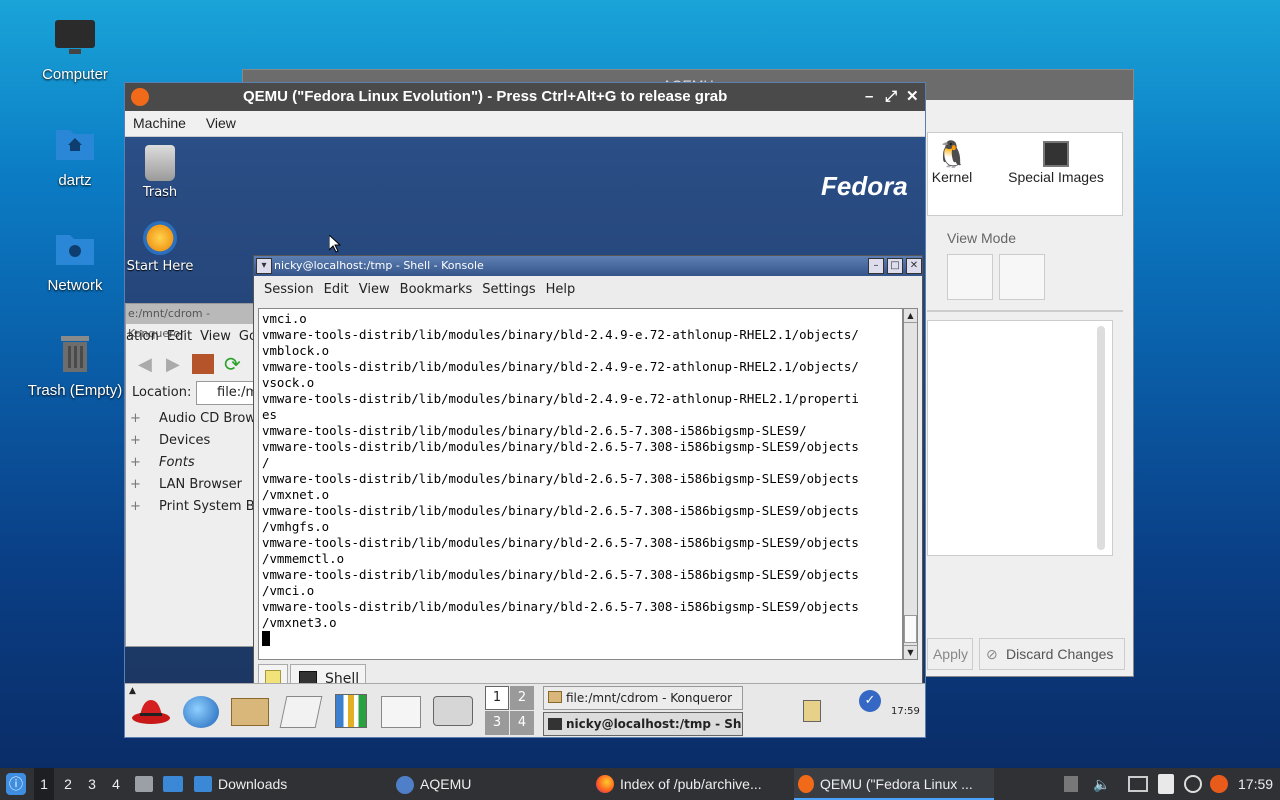 Image resolution: width=1280 pixels, height=800 pixels. Describe the element at coordinates (75, 49) in the screenshot. I see `desktop-icon-computer: Computer` at that location.